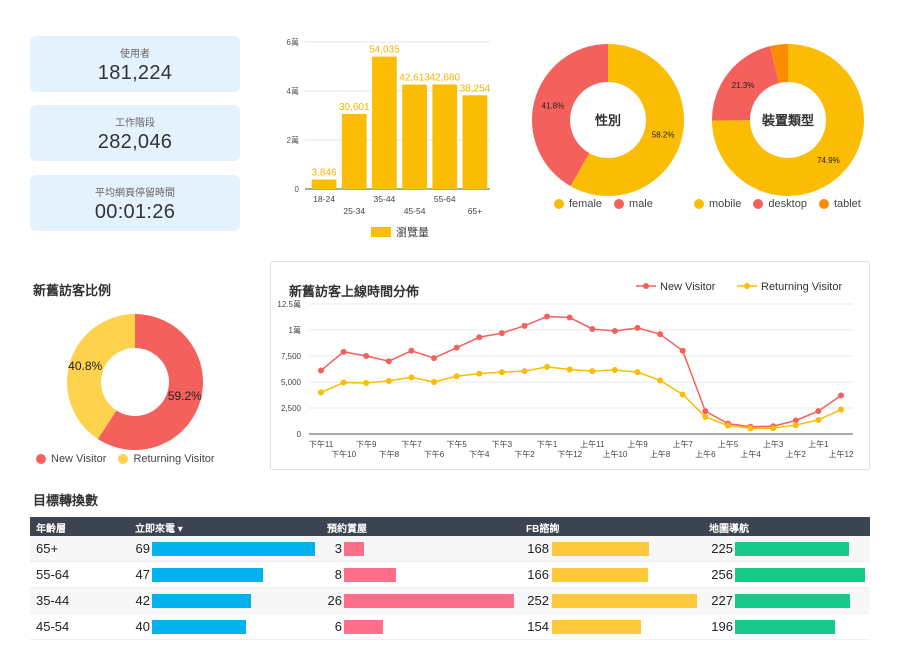  I want to click on visitor-ratio-title: 新舊訪客比例, so click(72, 290).